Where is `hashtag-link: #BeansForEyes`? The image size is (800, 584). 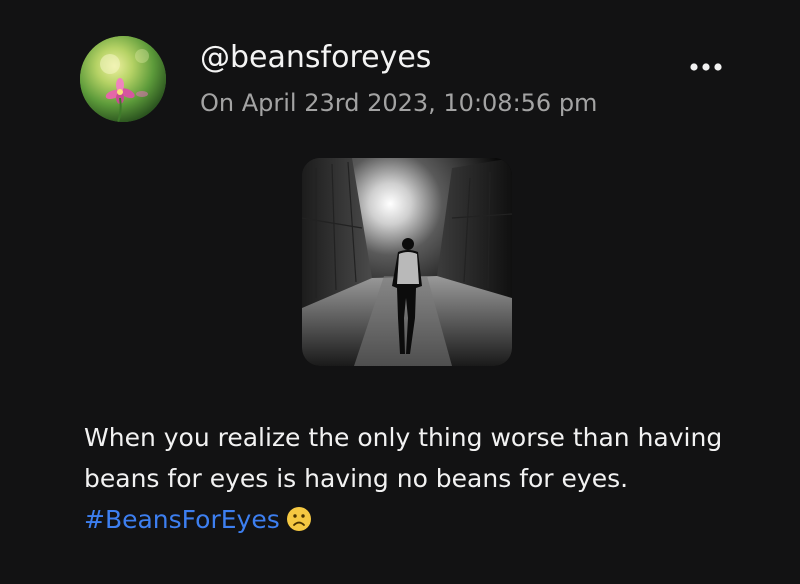
hashtag-link: #BeansForEyes is located at coordinates (182, 519).